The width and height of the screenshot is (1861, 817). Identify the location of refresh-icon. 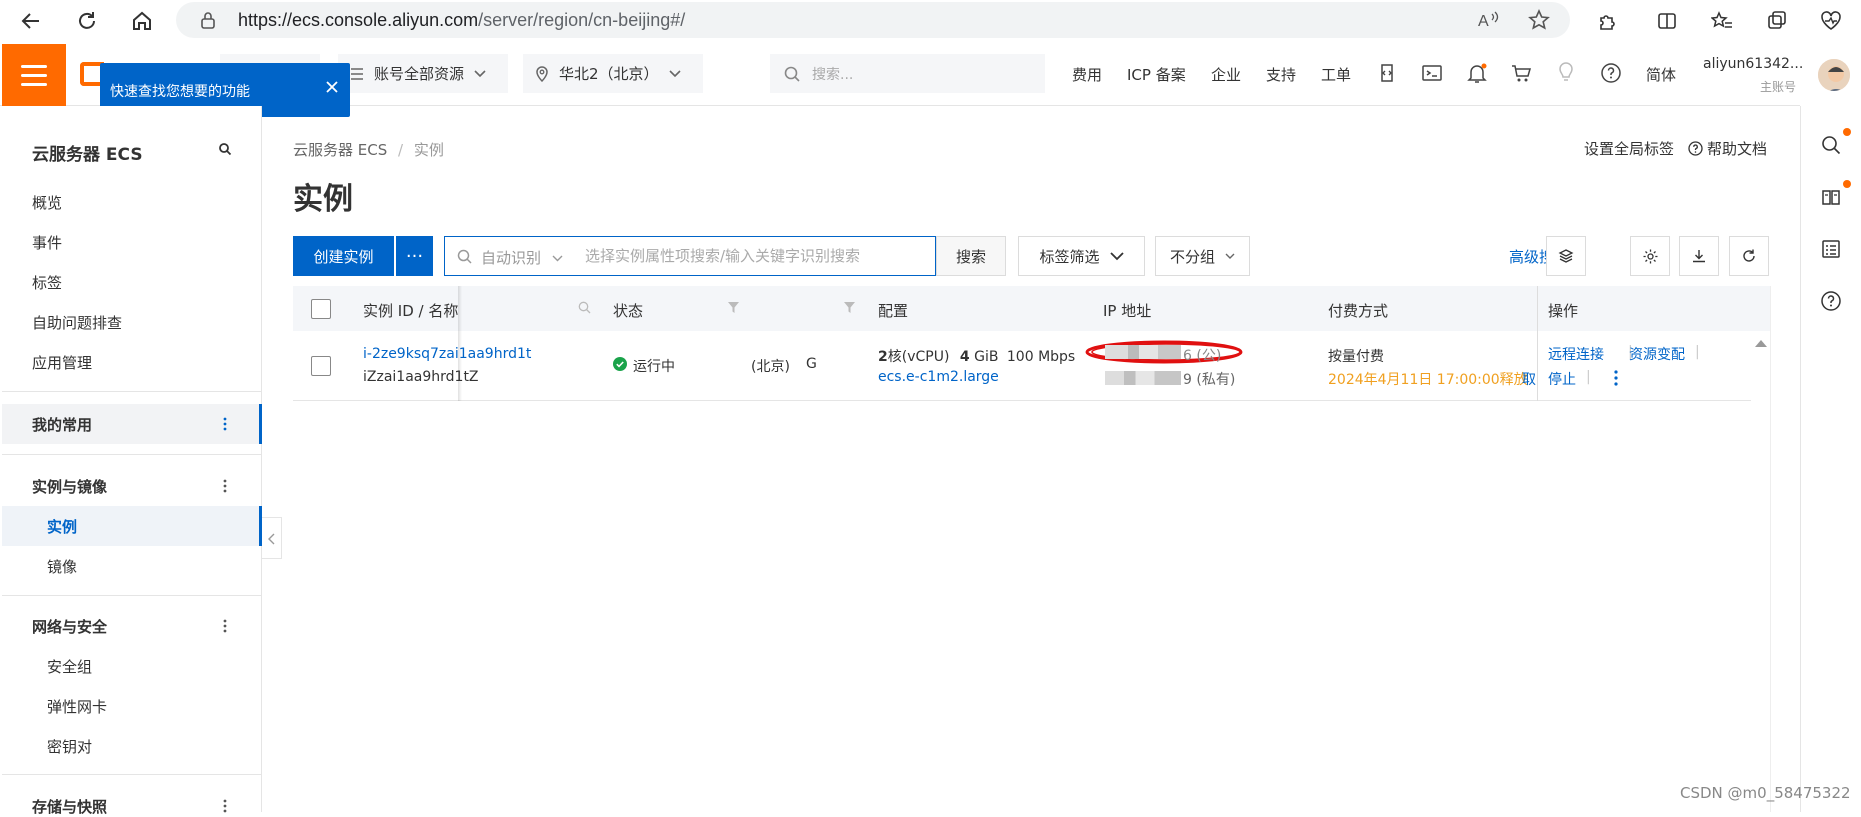
(87, 21).